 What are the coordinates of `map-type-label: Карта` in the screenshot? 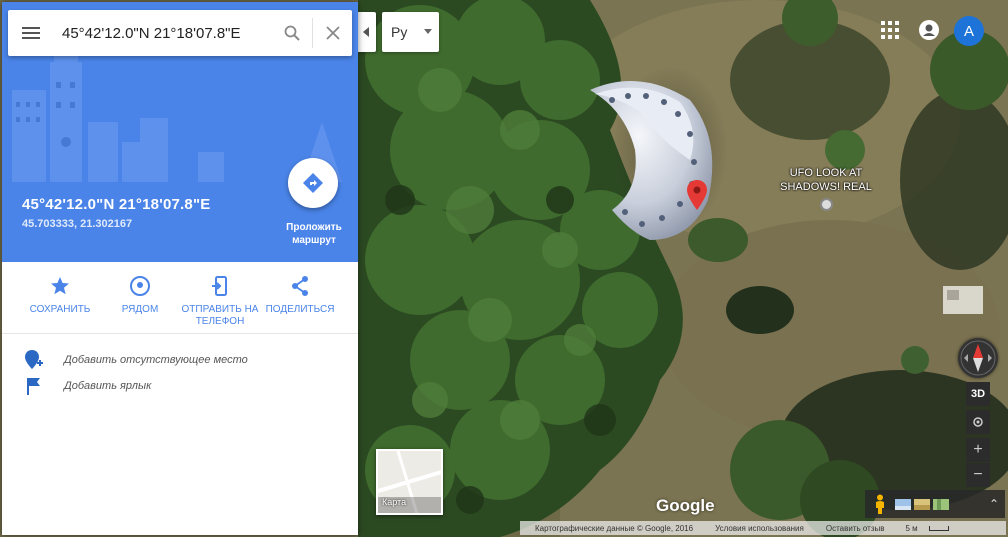 It's located at (394, 502).